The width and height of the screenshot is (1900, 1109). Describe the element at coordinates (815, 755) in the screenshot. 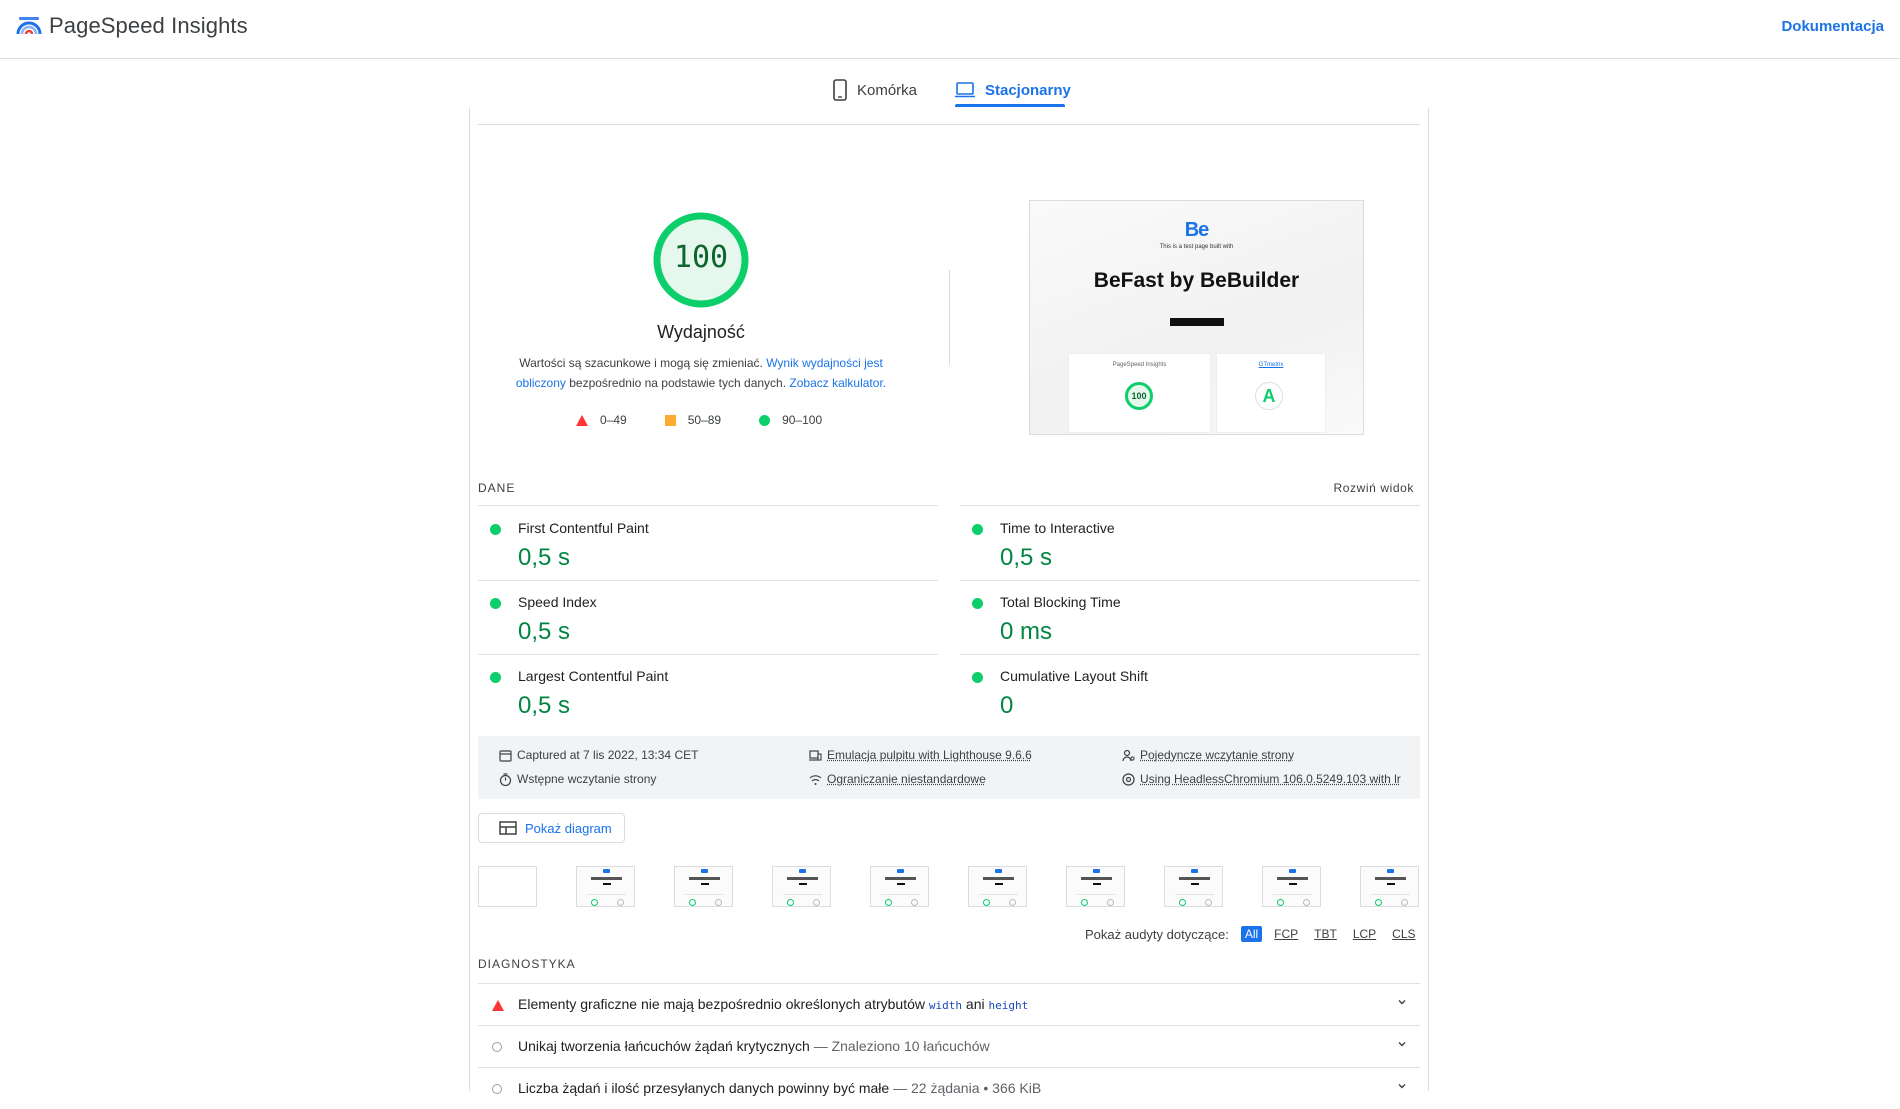

I see `devices-icon` at that location.